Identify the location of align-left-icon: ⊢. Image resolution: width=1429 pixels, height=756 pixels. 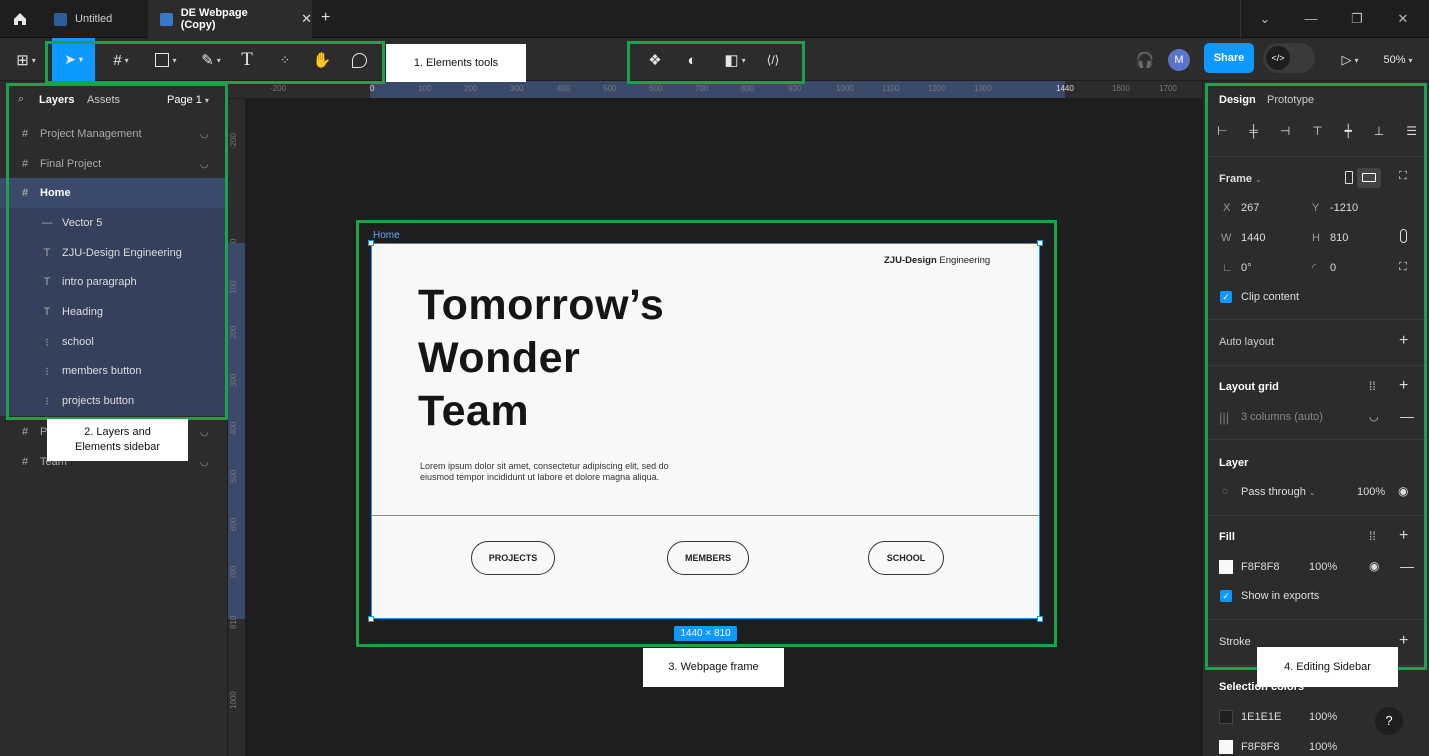
(1222, 132).